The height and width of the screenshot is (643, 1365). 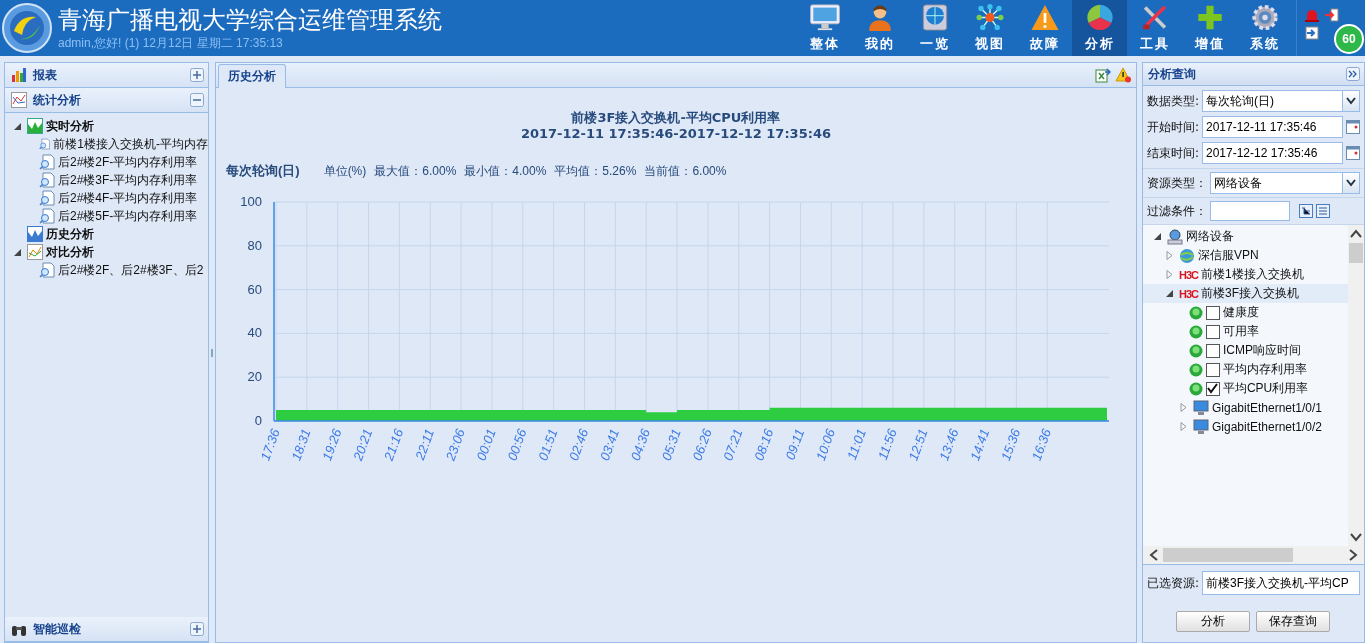 What do you see at coordinates (128, 216) in the screenshot?
I see `tree-leaf: 后2#楼5F-平均内存利用率` at bounding box center [128, 216].